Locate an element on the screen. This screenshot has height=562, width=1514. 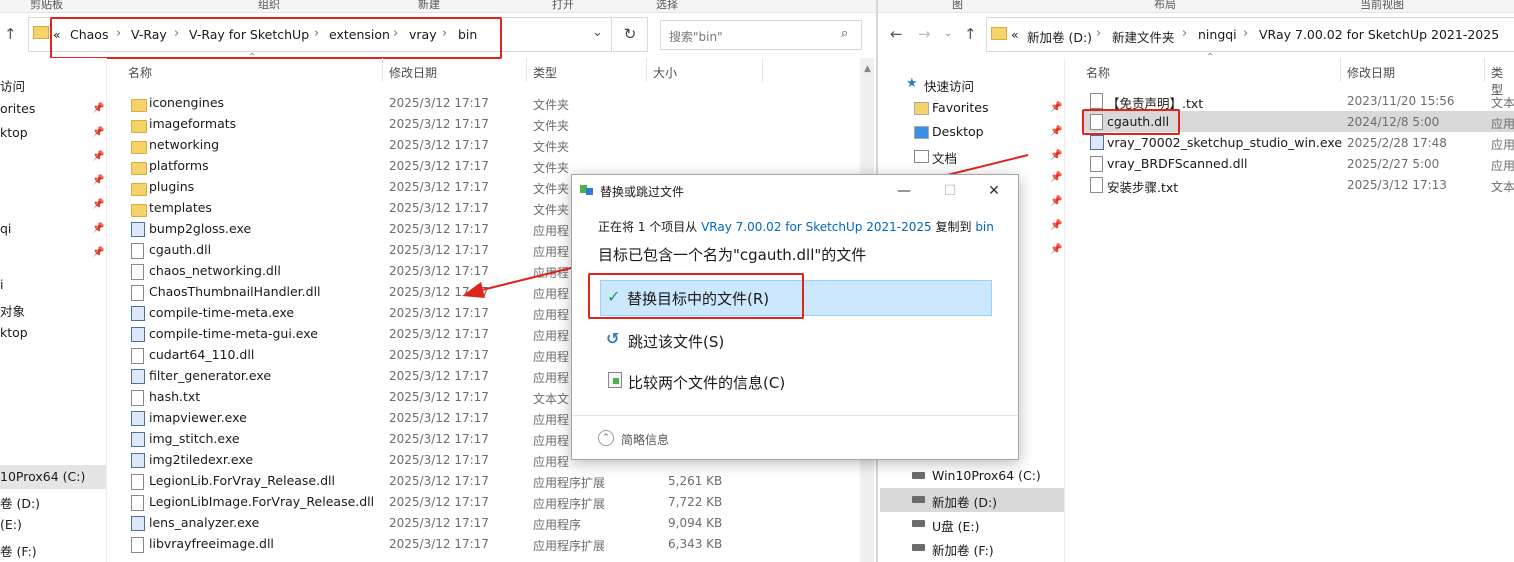
collapse-chevron-icon: ⌃ is located at coordinates (606, 438).